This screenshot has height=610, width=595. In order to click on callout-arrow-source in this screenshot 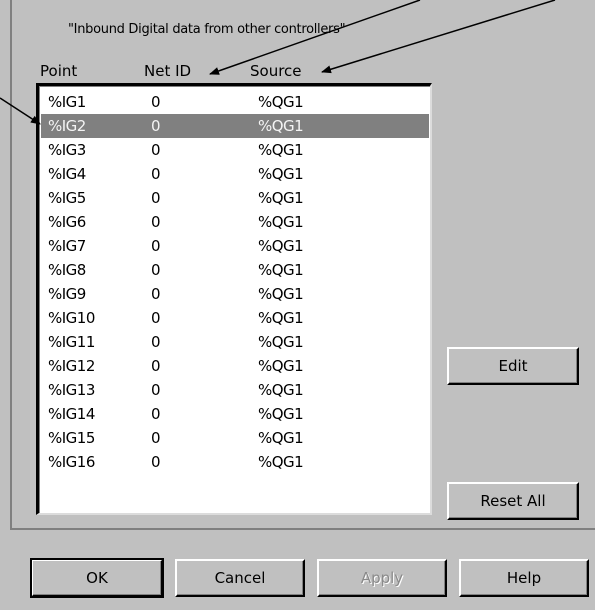, I will do `click(438, 37)`.